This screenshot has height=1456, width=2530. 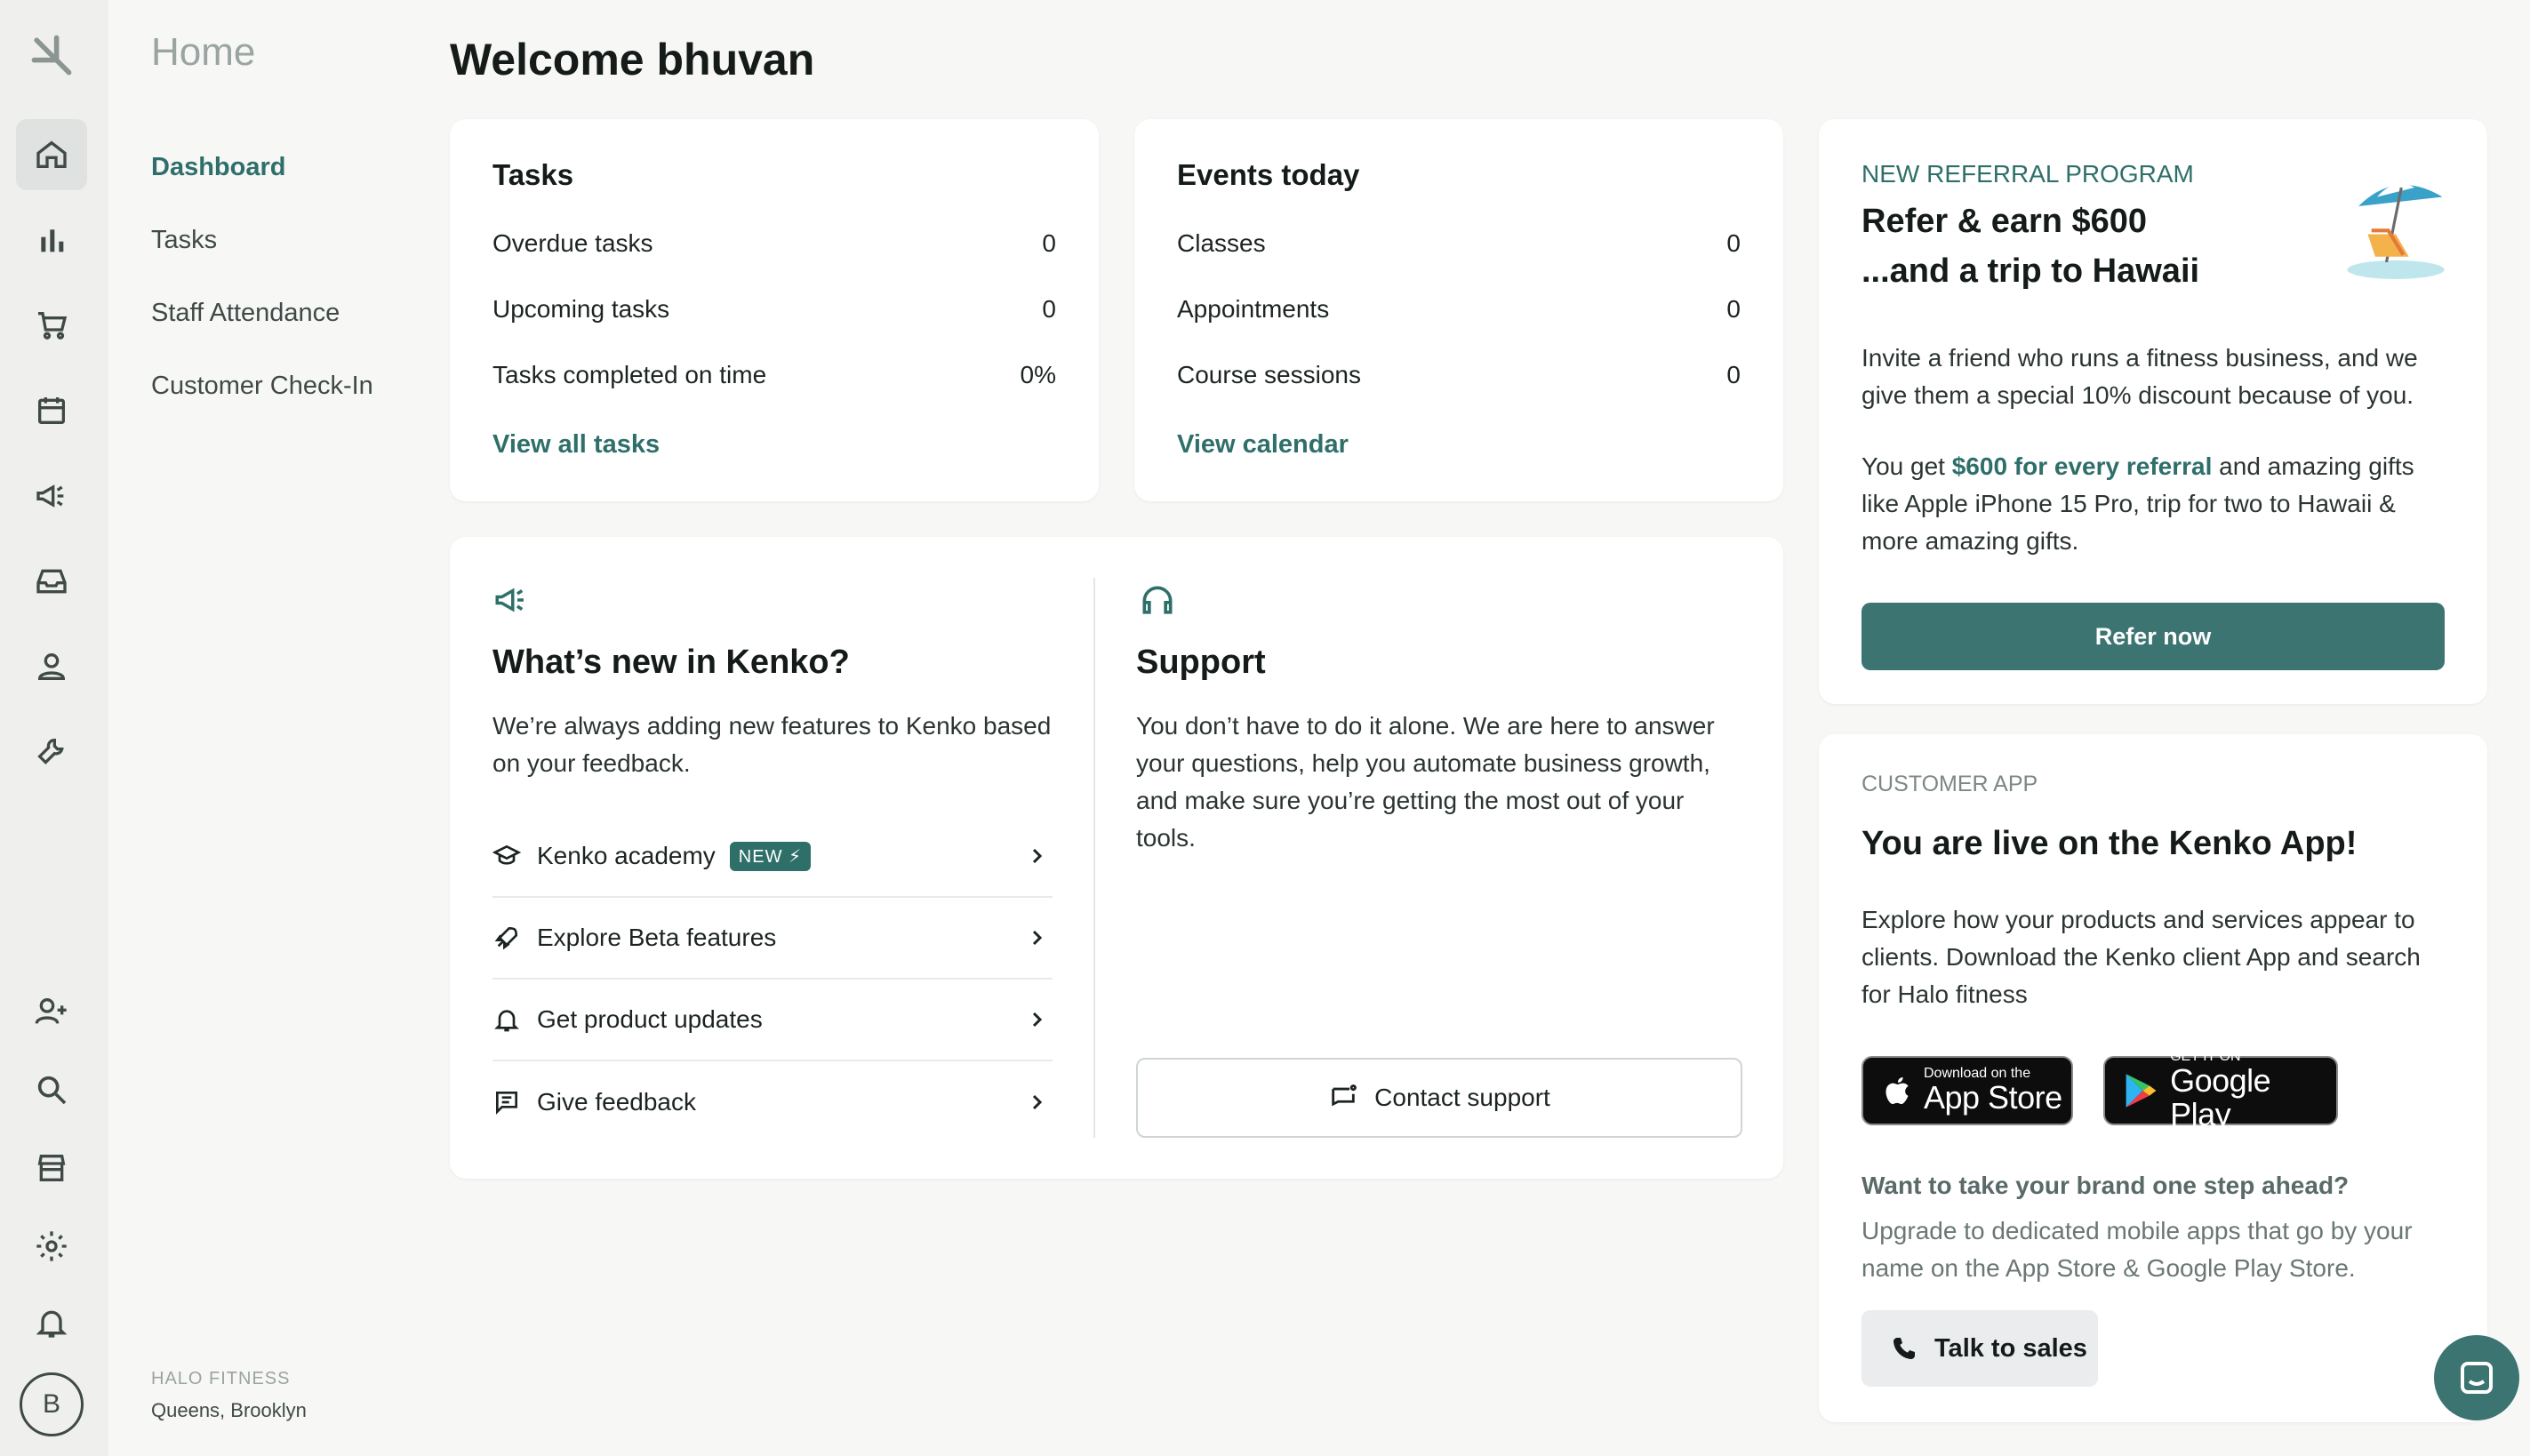 I want to click on graduation-cap-icon, so click(x=506, y=854).